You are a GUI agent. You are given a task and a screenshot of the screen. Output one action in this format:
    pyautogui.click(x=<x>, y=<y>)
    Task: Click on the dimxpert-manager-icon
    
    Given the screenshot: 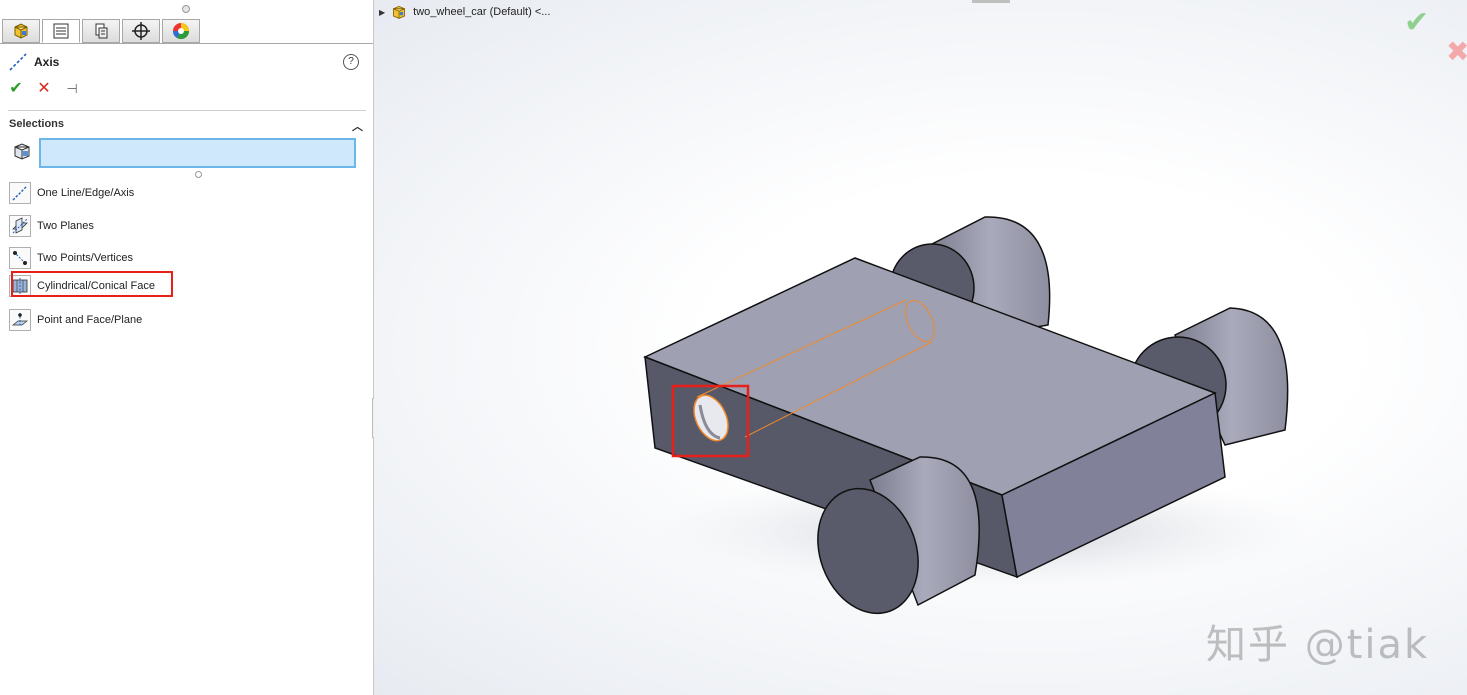 What is the action you would take?
    pyautogui.click(x=141, y=31)
    